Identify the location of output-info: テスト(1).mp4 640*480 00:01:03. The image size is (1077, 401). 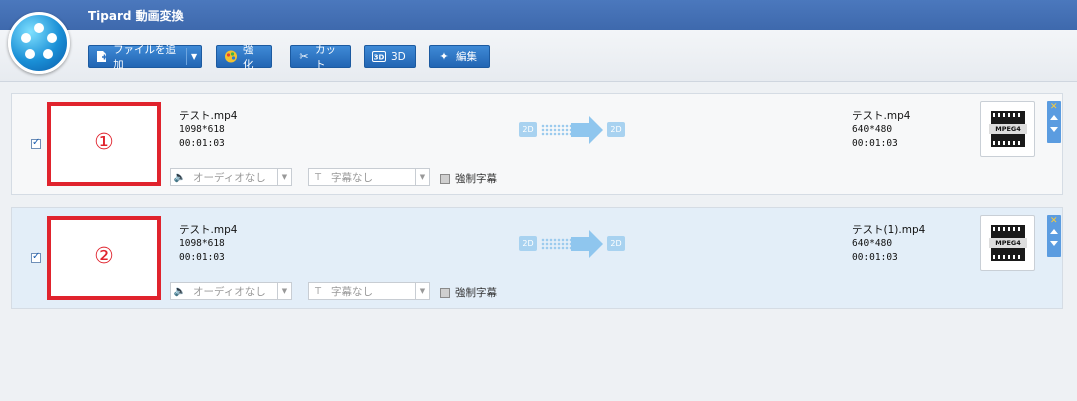
(888, 244).